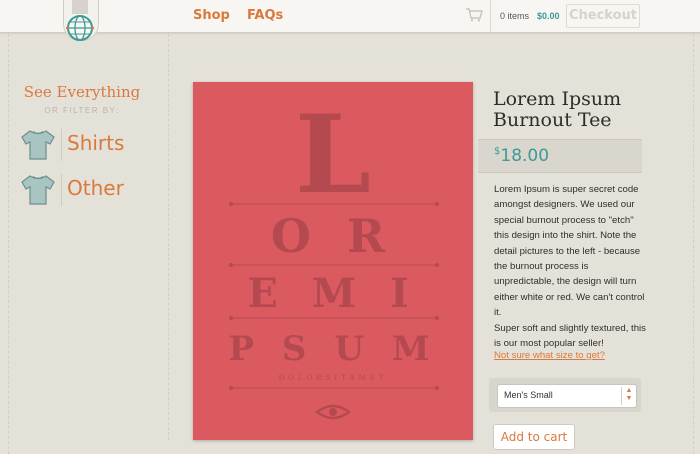  Describe the element at coordinates (515, 16) in the screenshot. I see `cart-item-count: 0 items` at that location.